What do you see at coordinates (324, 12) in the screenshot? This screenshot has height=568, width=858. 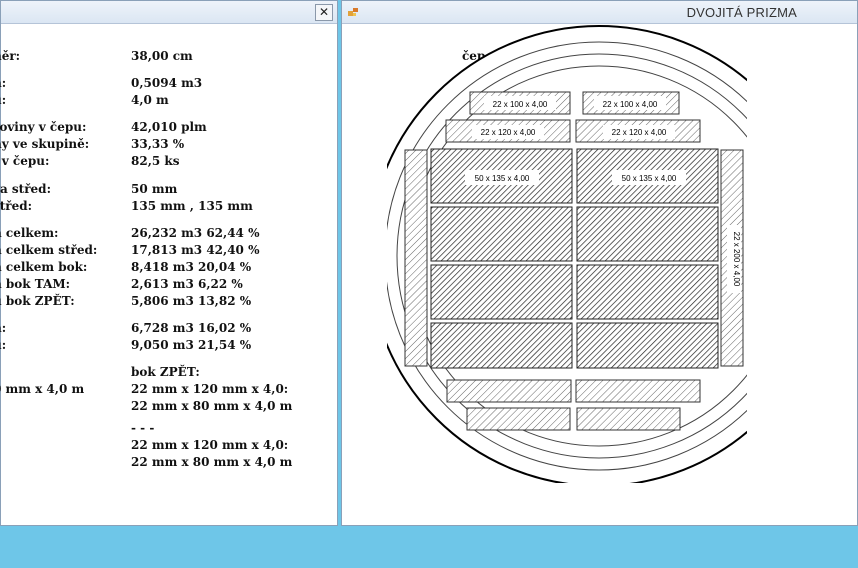 I see `close-button: ✕` at bounding box center [324, 12].